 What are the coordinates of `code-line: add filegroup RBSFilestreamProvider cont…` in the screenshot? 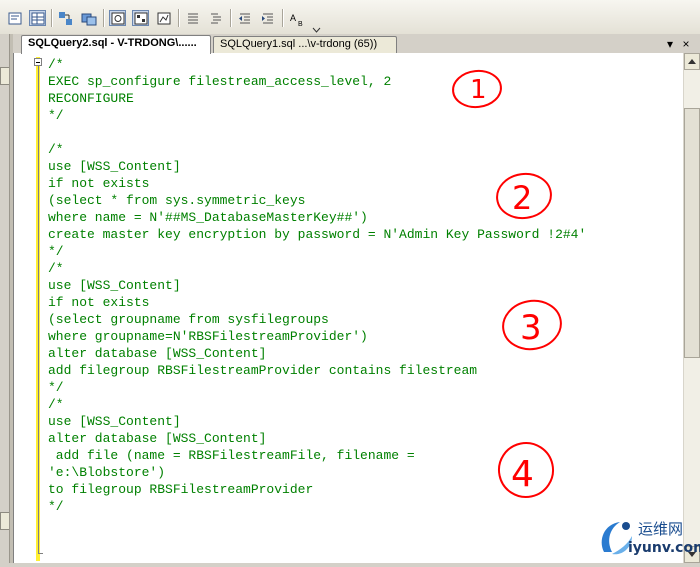 It's located at (317, 370).